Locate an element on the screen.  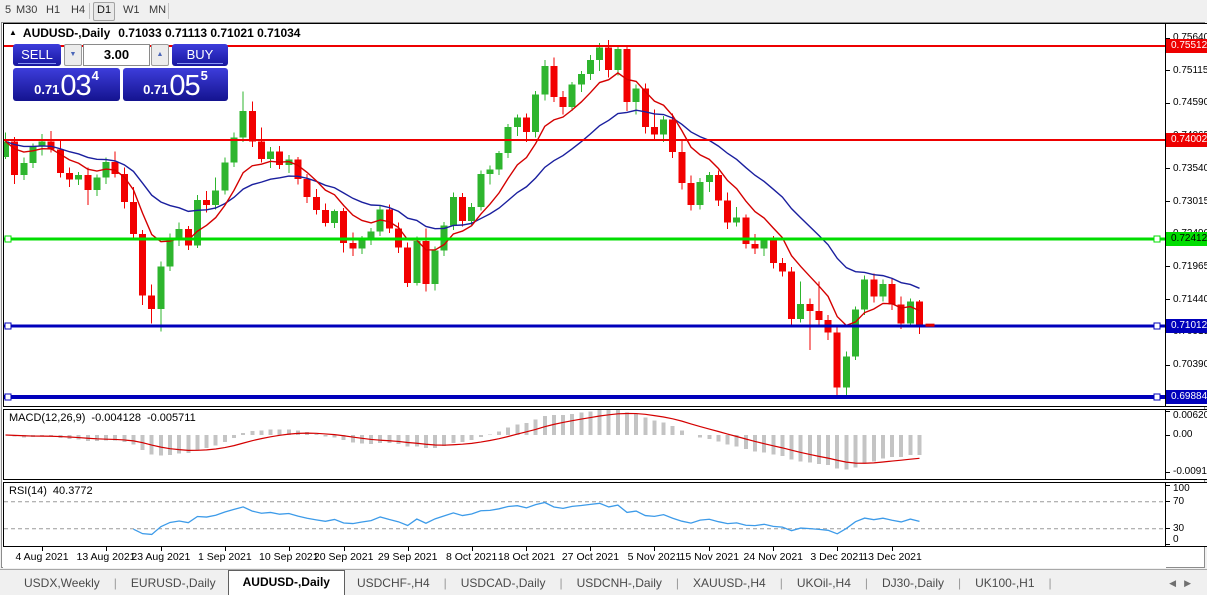
rsi-name: RSI(14) is located at coordinates (28, 491).